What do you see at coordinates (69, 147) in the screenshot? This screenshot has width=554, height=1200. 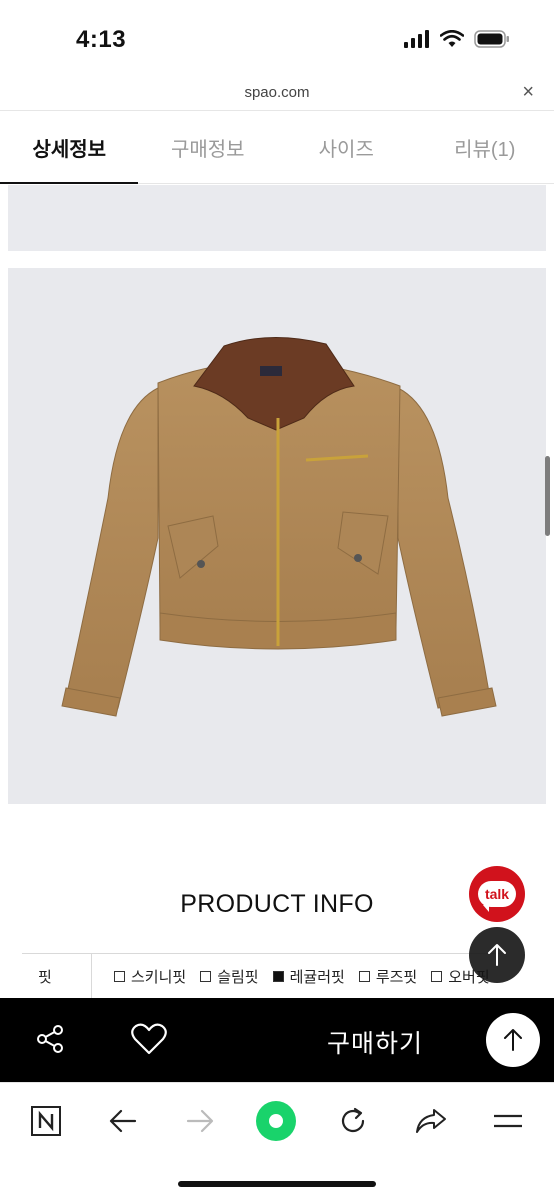 I see `tab-details: 상세정보` at bounding box center [69, 147].